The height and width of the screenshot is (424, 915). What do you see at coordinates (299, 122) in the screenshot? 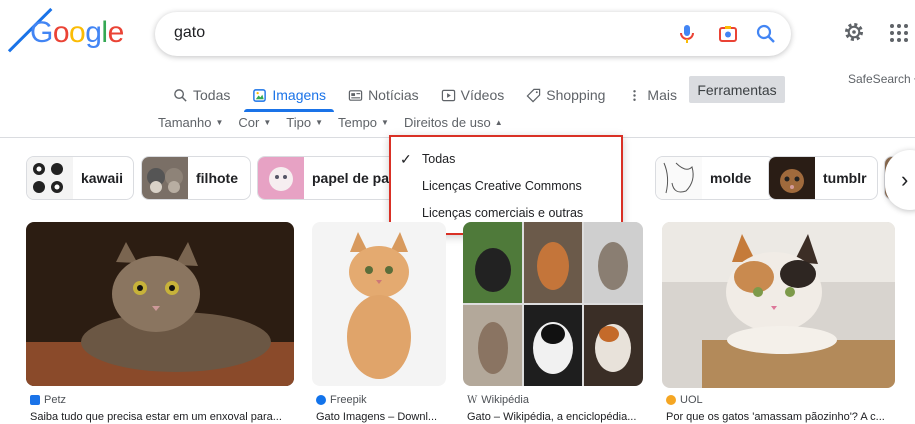
I see `filter-label: Tipo` at bounding box center [299, 122].